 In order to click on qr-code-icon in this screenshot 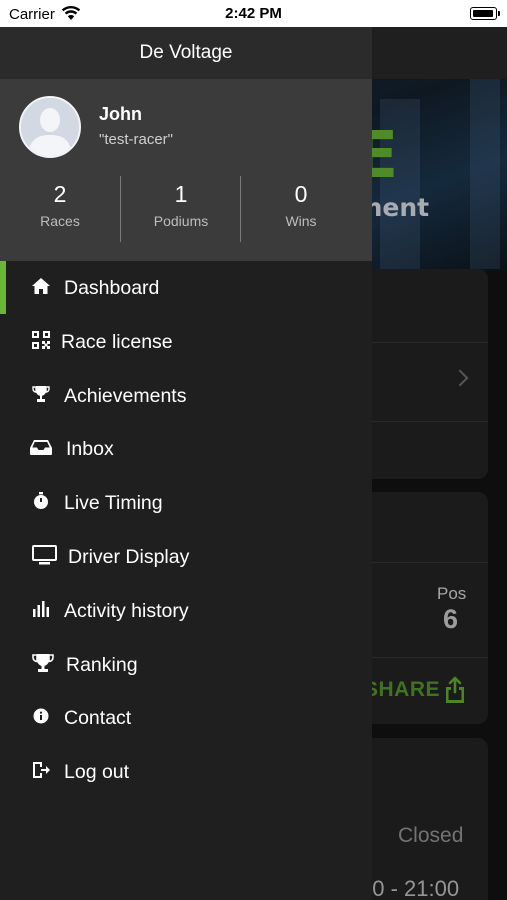, I will do `click(41, 340)`.